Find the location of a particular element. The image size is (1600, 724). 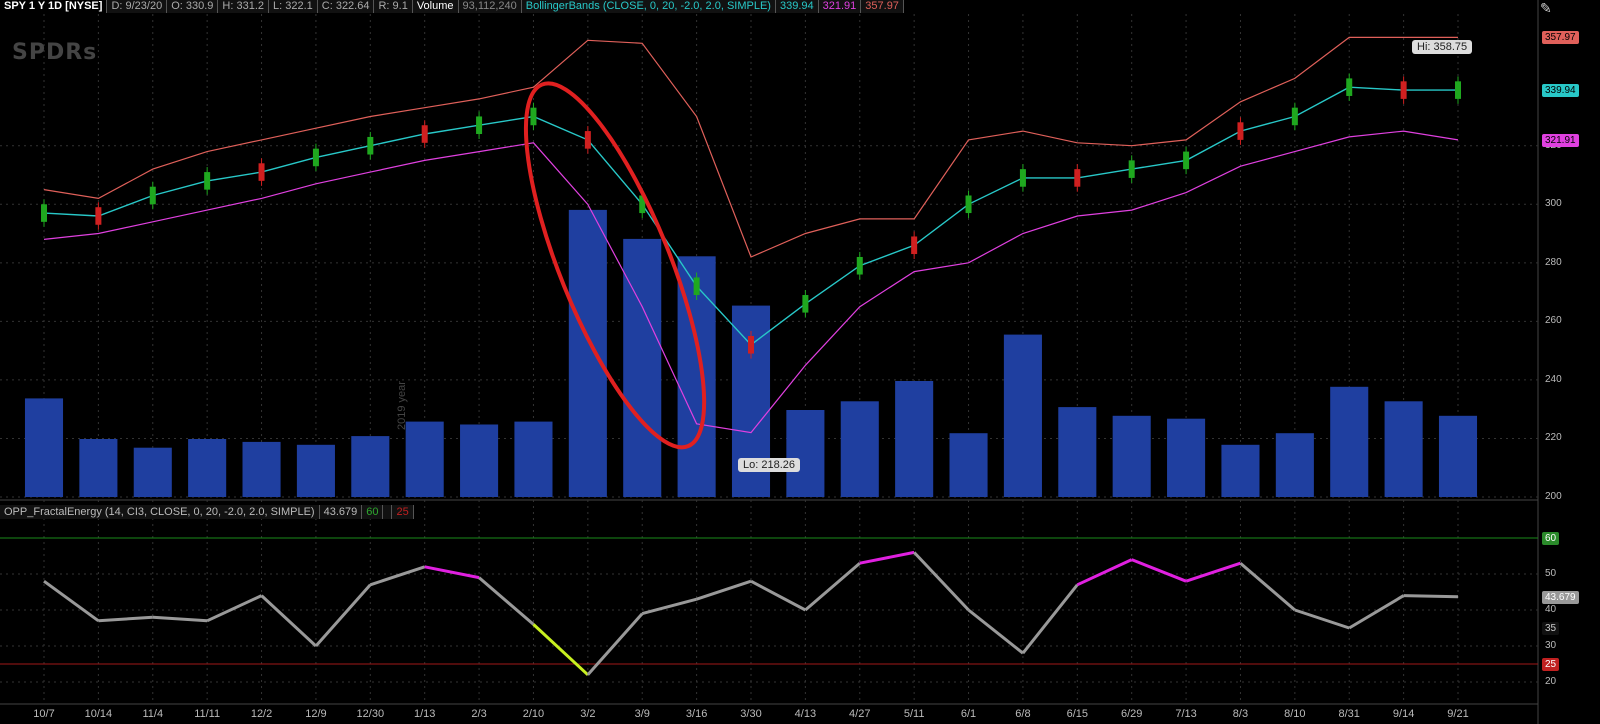

price-badge: 357.97 is located at coordinates (1560, 38).